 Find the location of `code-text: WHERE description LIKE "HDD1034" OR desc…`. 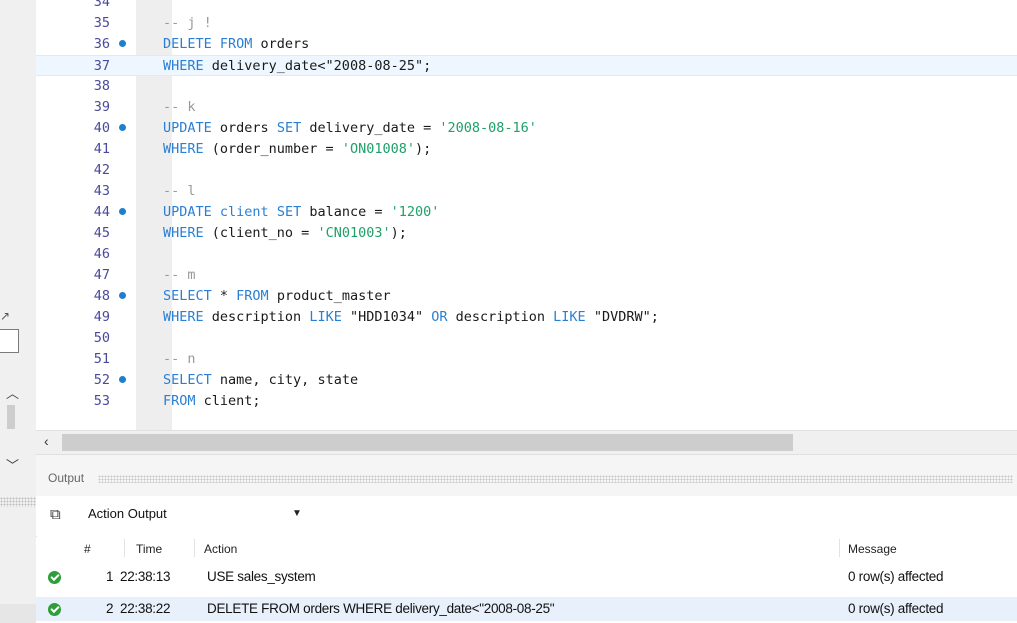

code-text: WHERE description LIKE "HDD1034" OR desc… is located at coordinates (411, 317).